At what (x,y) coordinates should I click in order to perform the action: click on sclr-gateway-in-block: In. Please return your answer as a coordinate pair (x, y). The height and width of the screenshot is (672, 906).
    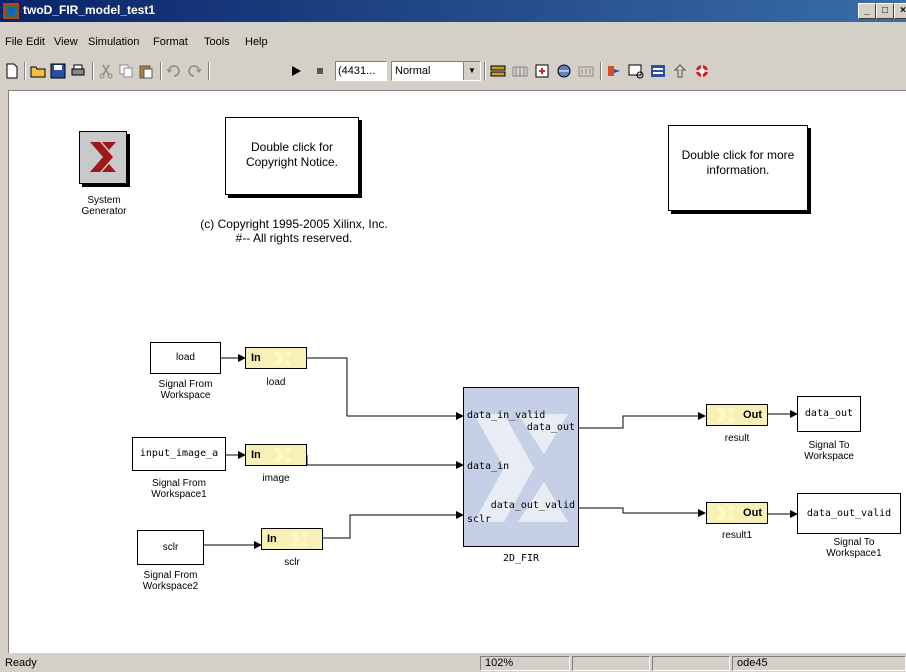
    Looking at the image, I should click on (292, 539).